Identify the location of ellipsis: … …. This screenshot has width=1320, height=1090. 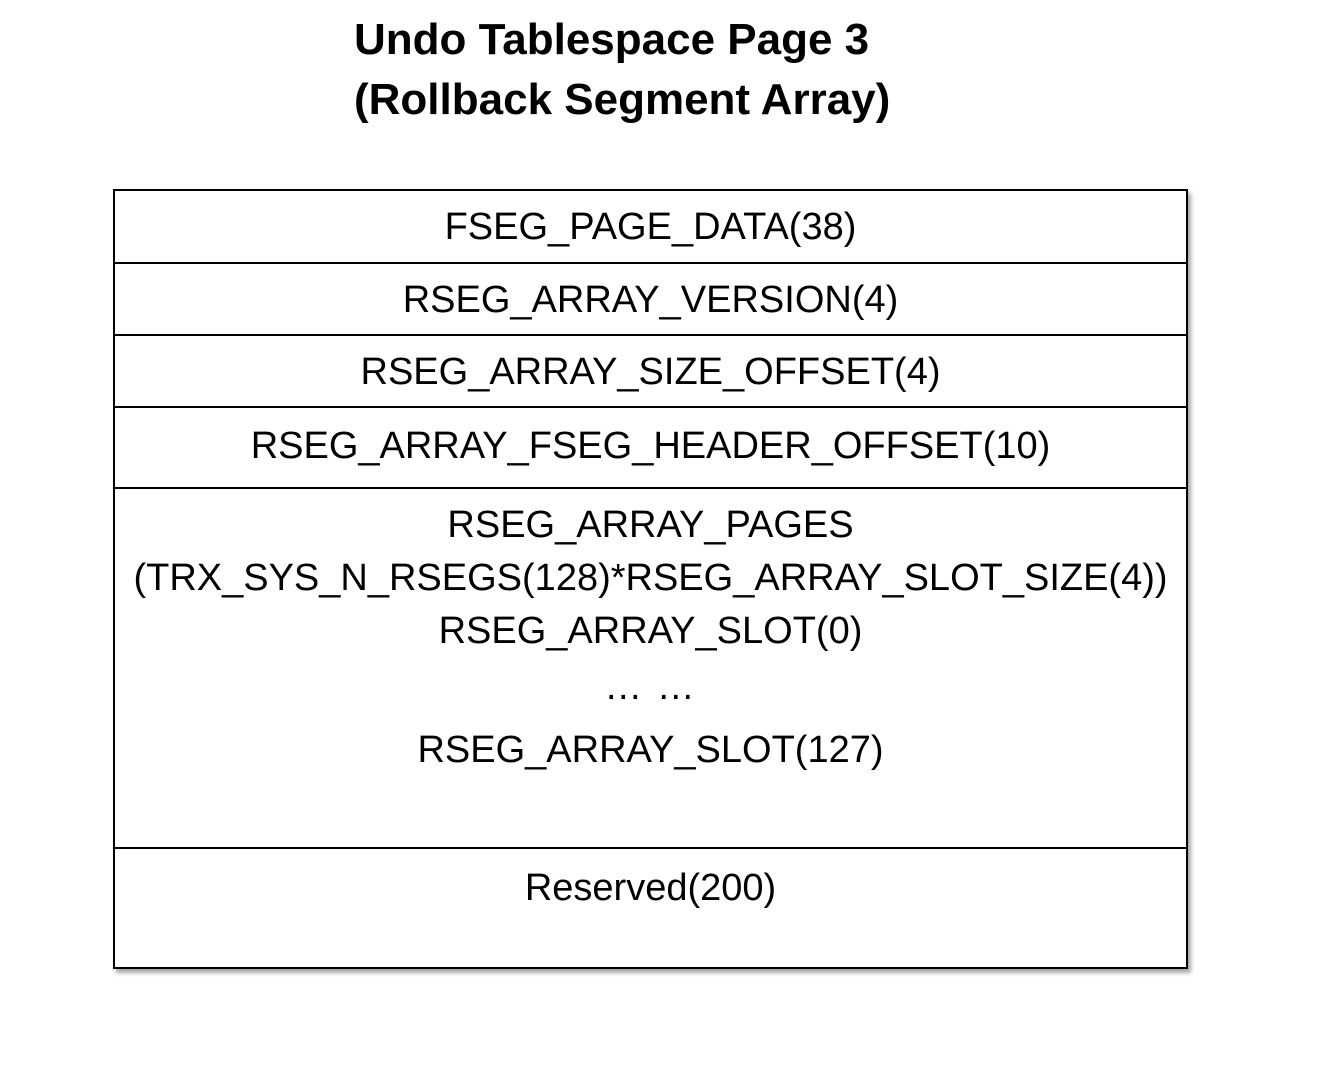
(650, 687).